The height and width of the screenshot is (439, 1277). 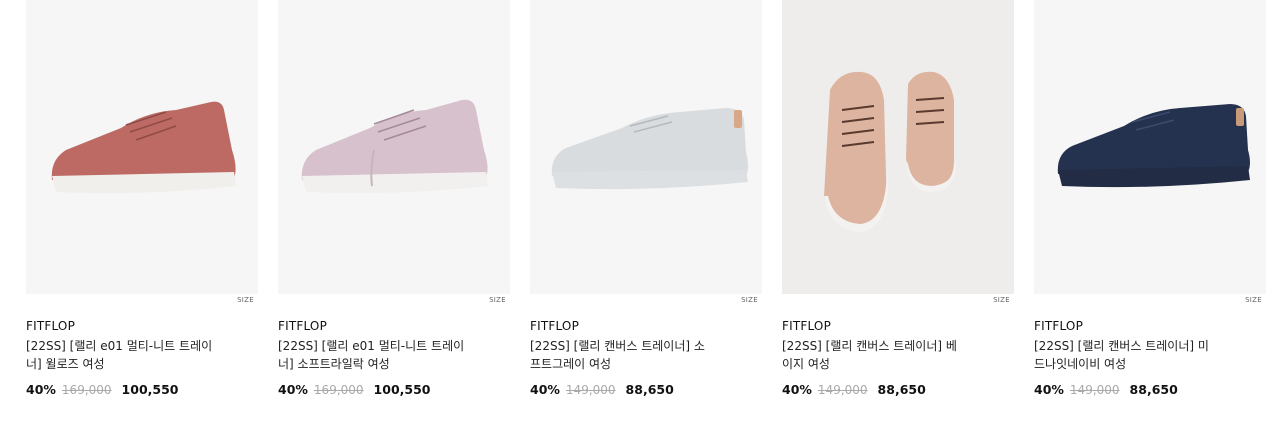 What do you see at coordinates (635, 355) in the screenshot?
I see `product-title: [22SS] [랠리 캔버스 트레이너] 소 프트그레이 여성` at bounding box center [635, 355].